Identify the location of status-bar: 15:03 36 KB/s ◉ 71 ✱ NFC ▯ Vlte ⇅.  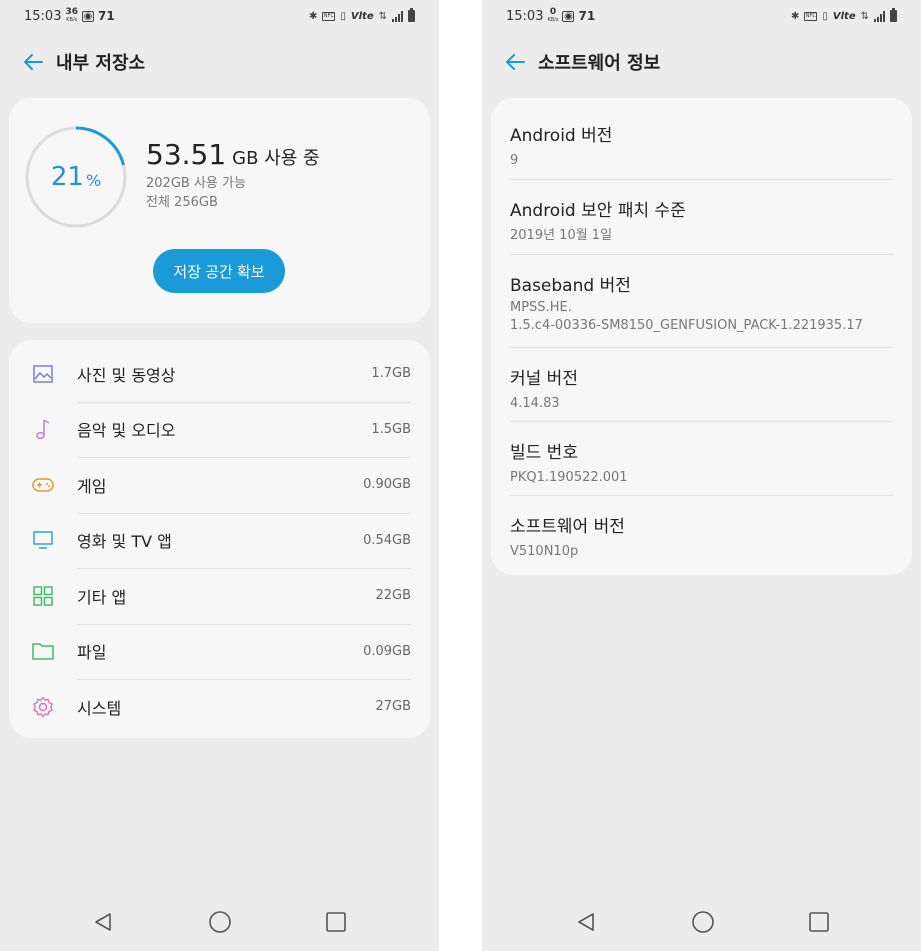
(219, 16).